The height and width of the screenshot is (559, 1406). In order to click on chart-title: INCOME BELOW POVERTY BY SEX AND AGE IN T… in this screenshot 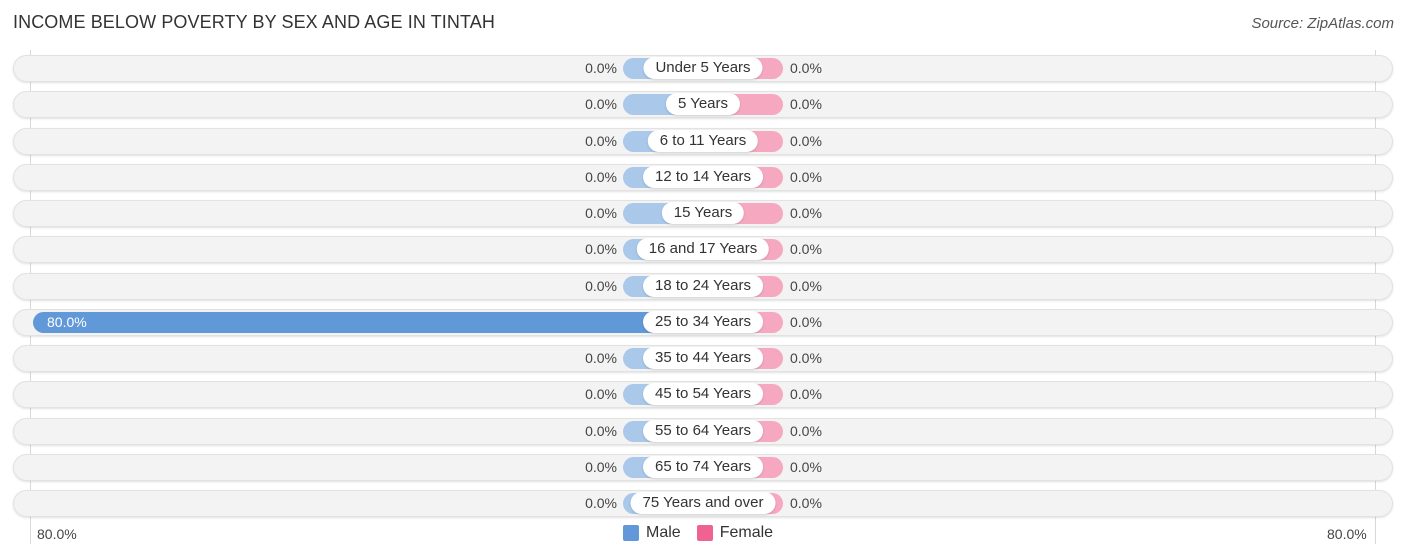, I will do `click(254, 22)`.